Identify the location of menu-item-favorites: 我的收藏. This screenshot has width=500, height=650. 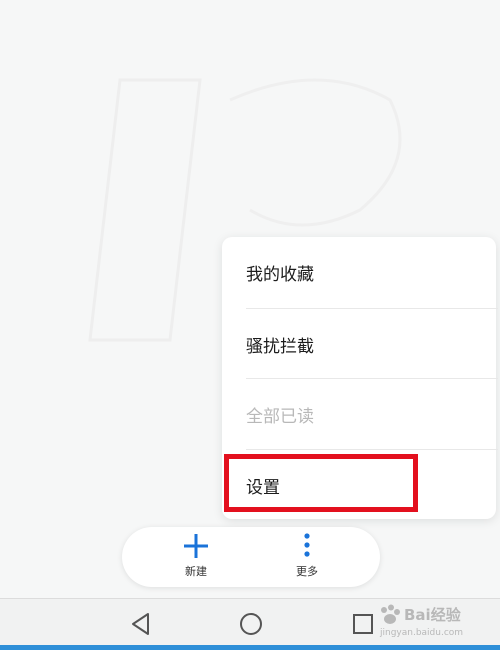
(359, 272).